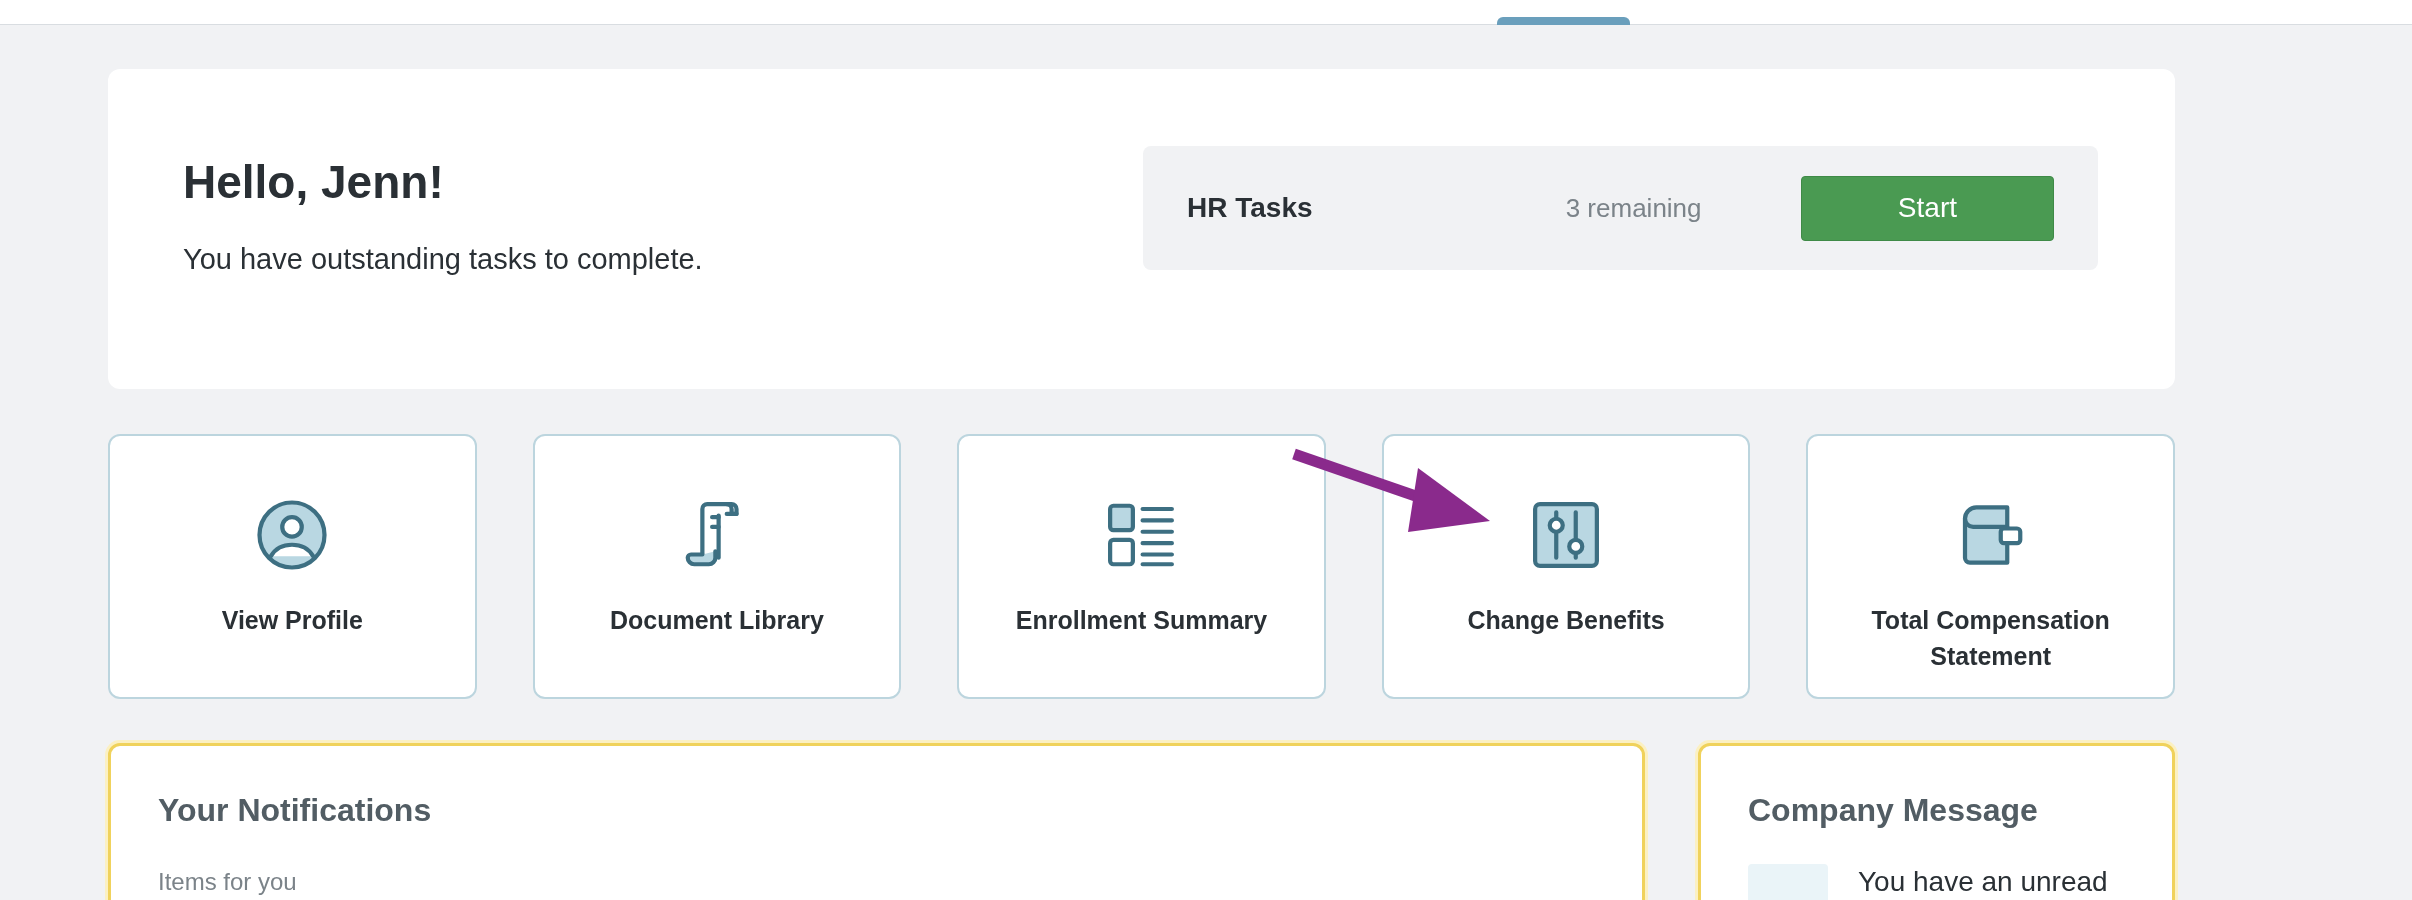  I want to click on tile-label: View Profile, so click(292, 620).